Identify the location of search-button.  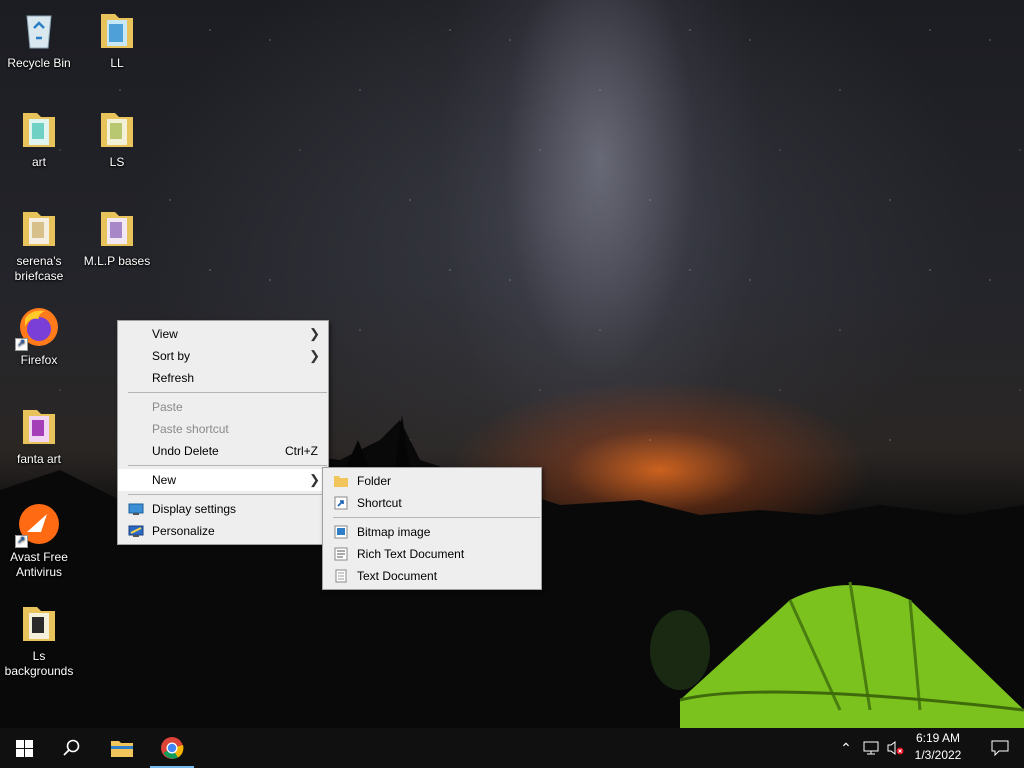
(72, 748).